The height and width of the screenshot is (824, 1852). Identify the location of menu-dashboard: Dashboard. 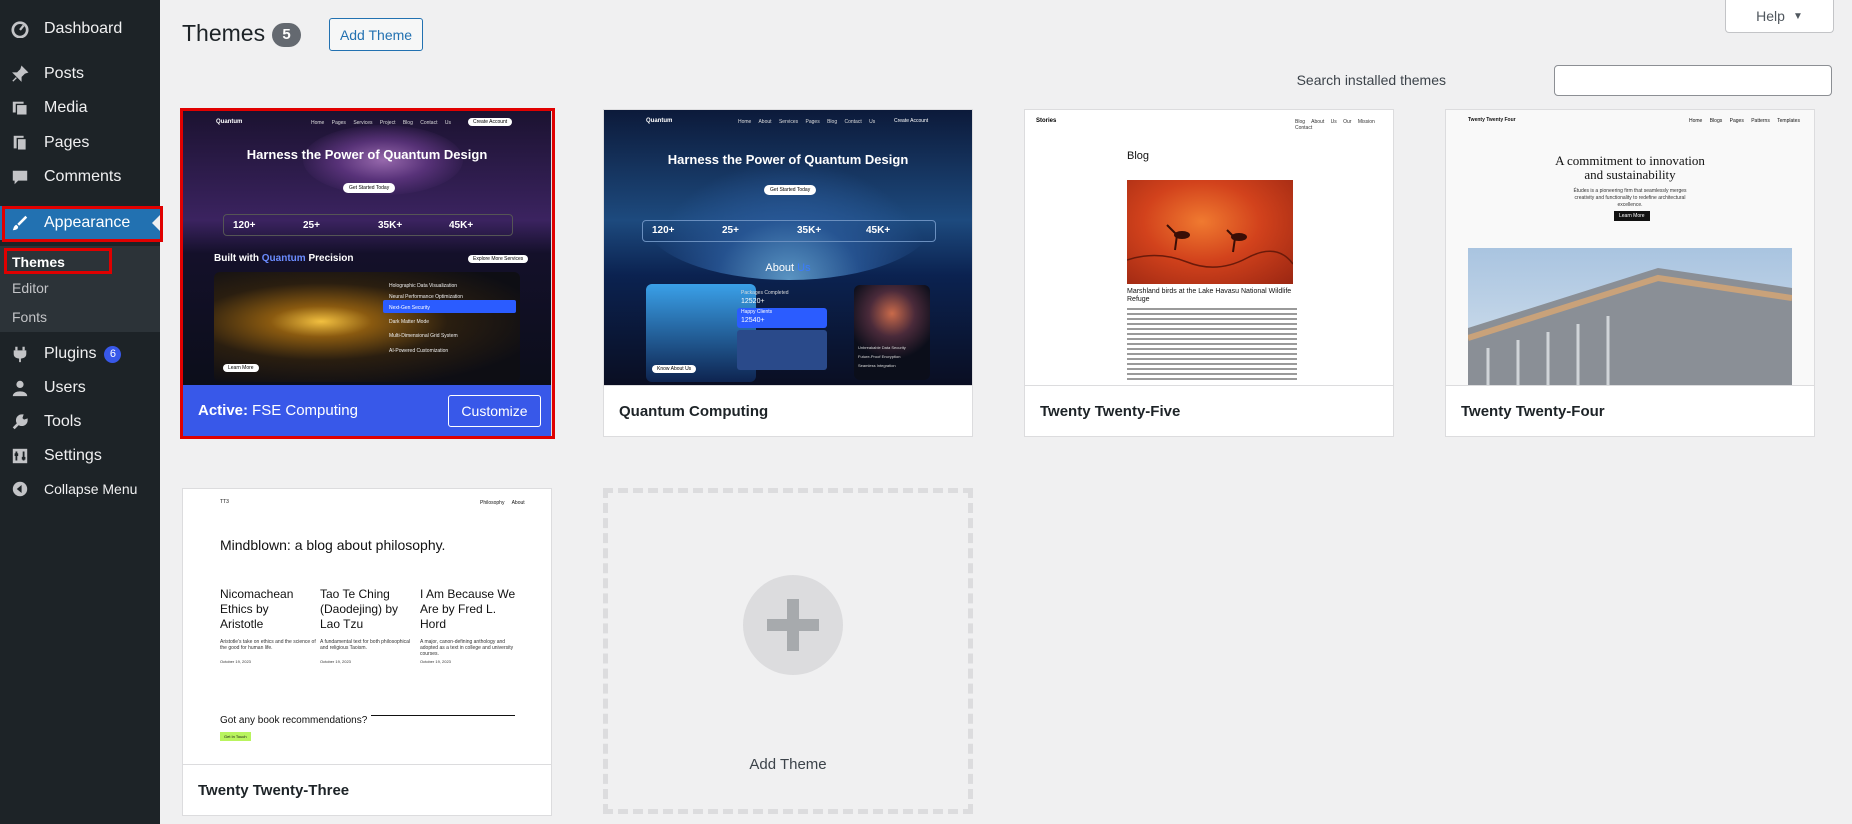
(80, 29).